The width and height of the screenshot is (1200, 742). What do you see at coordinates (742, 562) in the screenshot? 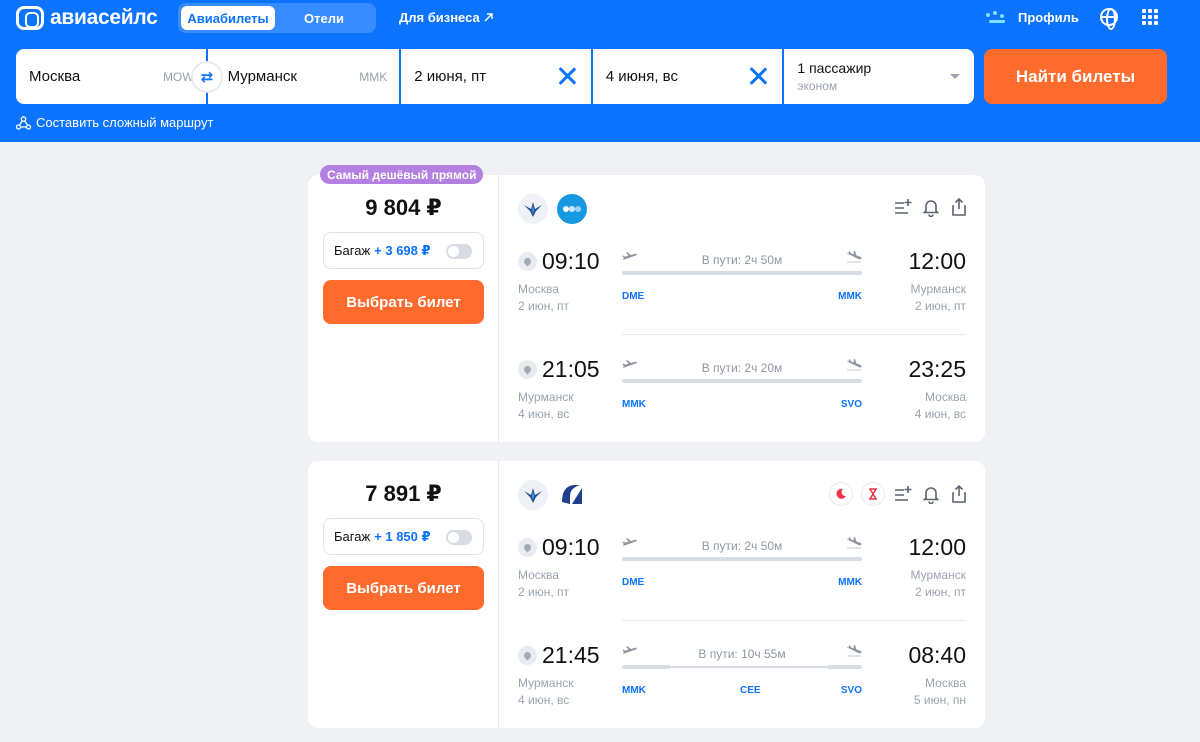
I see `segment-timeline: В пути: 2ч 50м DME MMK` at bounding box center [742, 562].